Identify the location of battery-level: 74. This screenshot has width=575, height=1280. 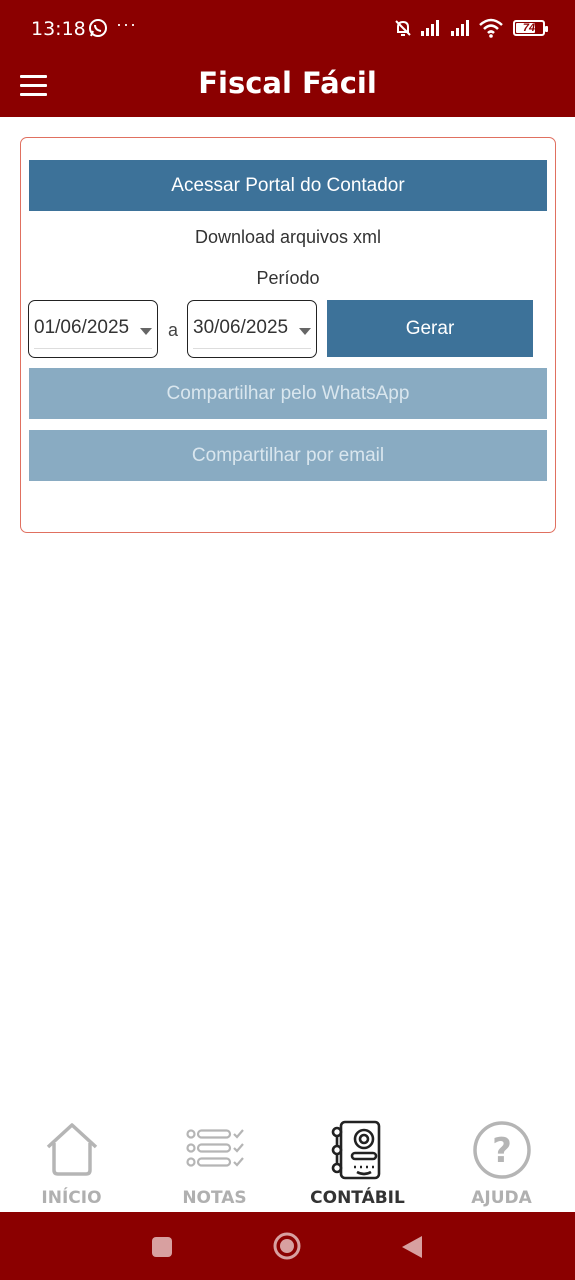
(529, 28).